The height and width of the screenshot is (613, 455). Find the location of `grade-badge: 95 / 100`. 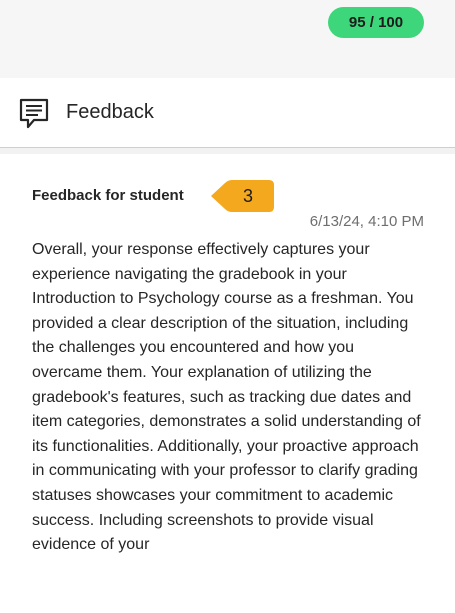

grade-badge: 95 / 100 is located at coordinates (376, 22).